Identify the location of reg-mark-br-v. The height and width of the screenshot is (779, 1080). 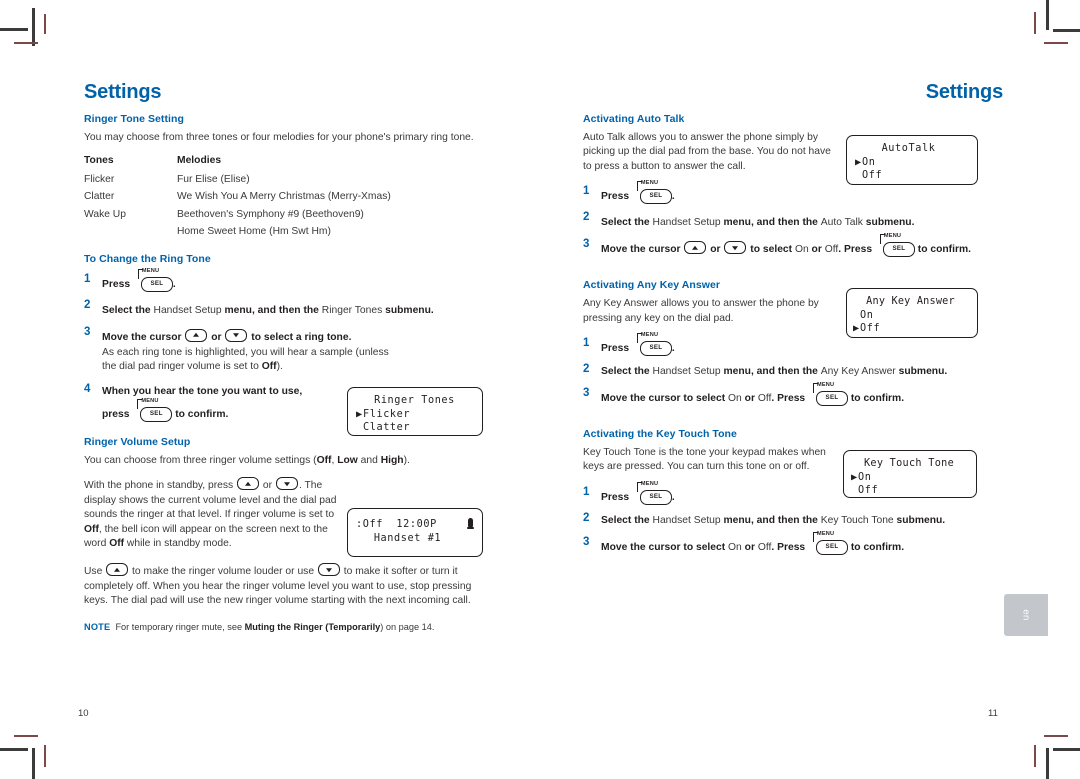
(1035, 756).